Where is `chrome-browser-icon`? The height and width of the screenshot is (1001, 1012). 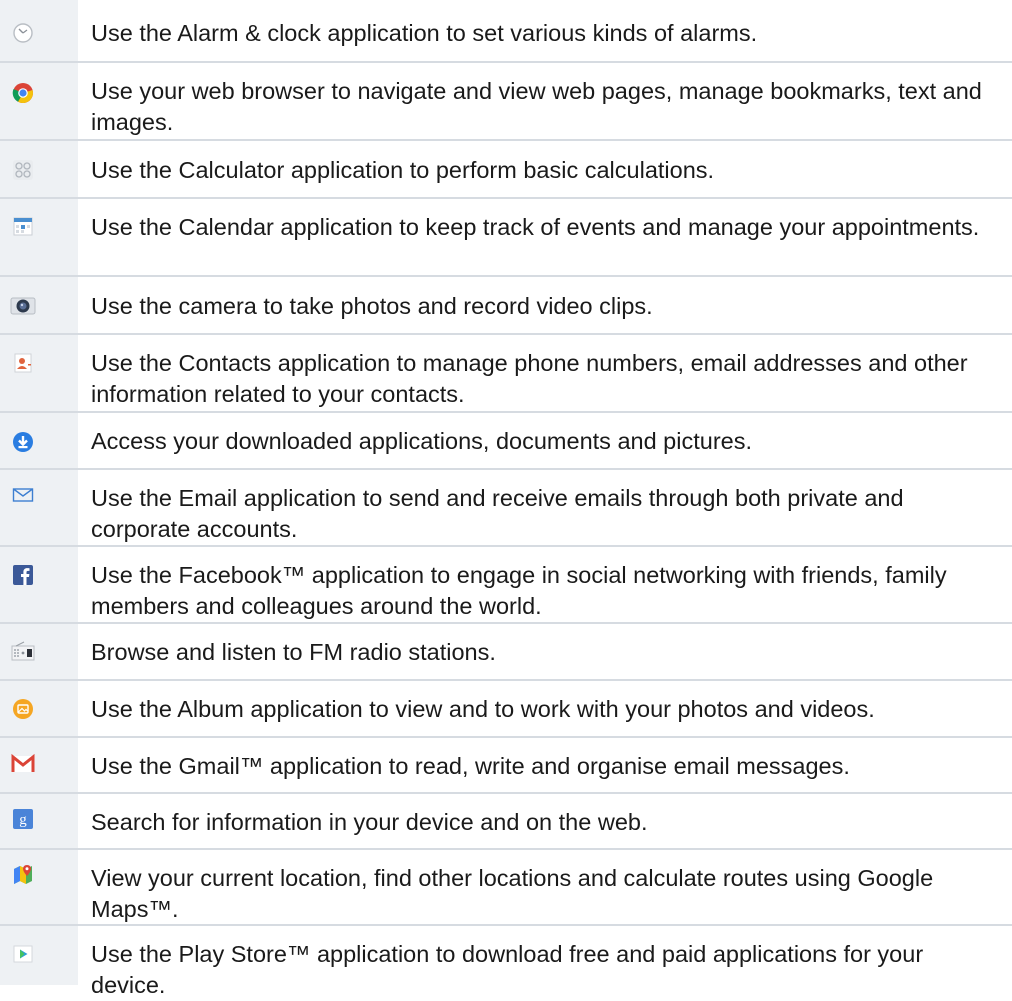
chrome-browser-icon is located at coordinates (23, 93).